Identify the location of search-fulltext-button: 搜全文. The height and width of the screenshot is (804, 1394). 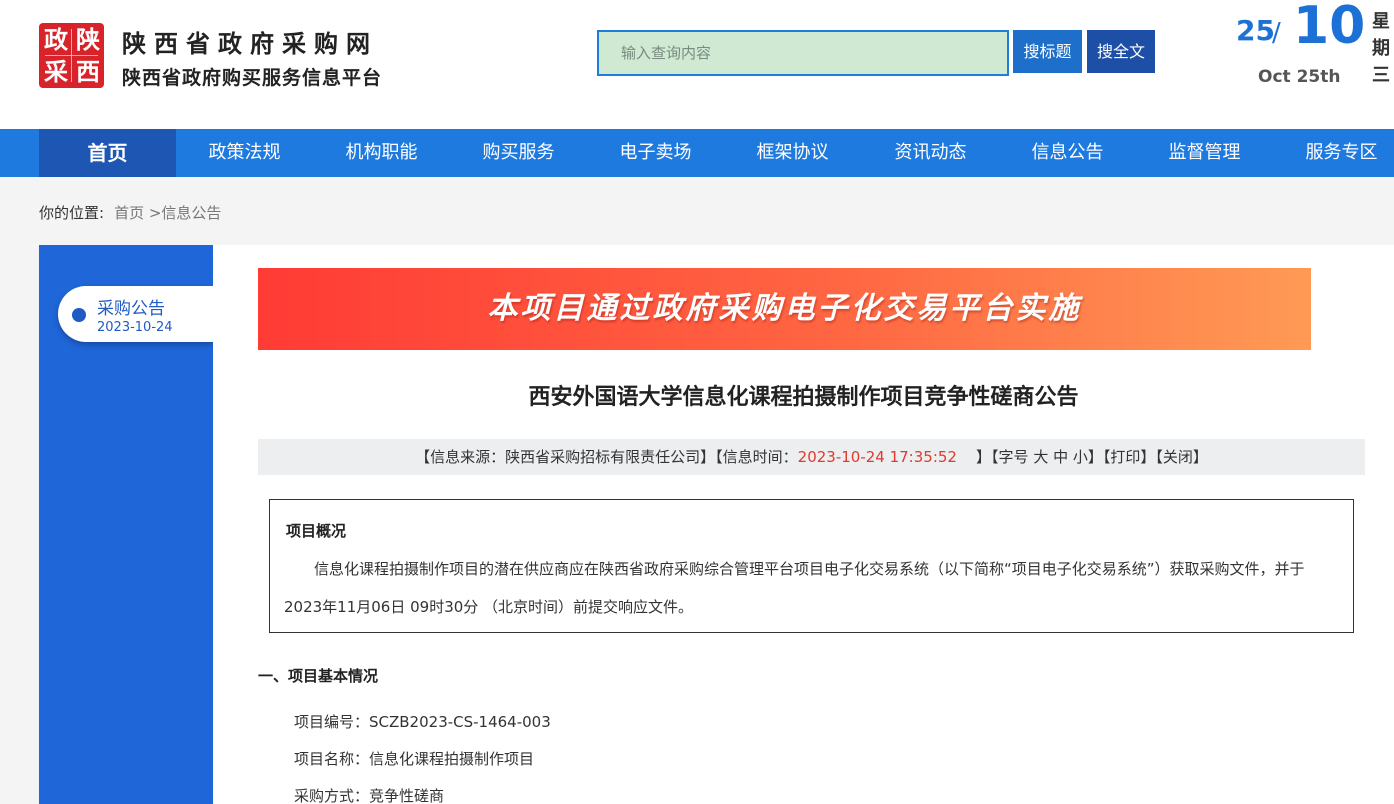
(1121, 51).